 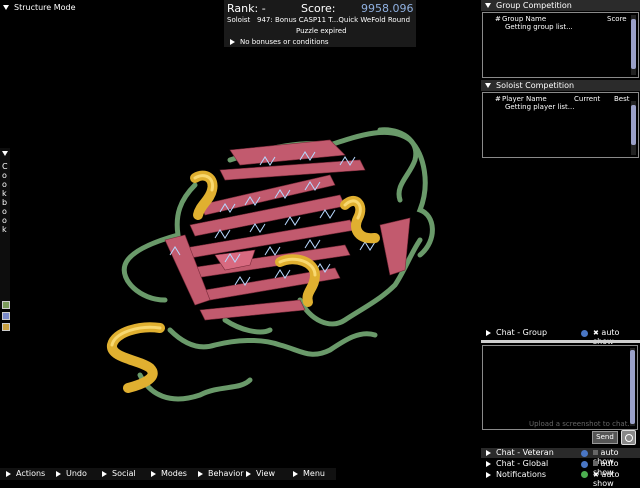 I want to click on soloist-competition-title: Soloist Competition, so click(x=535, y=85).